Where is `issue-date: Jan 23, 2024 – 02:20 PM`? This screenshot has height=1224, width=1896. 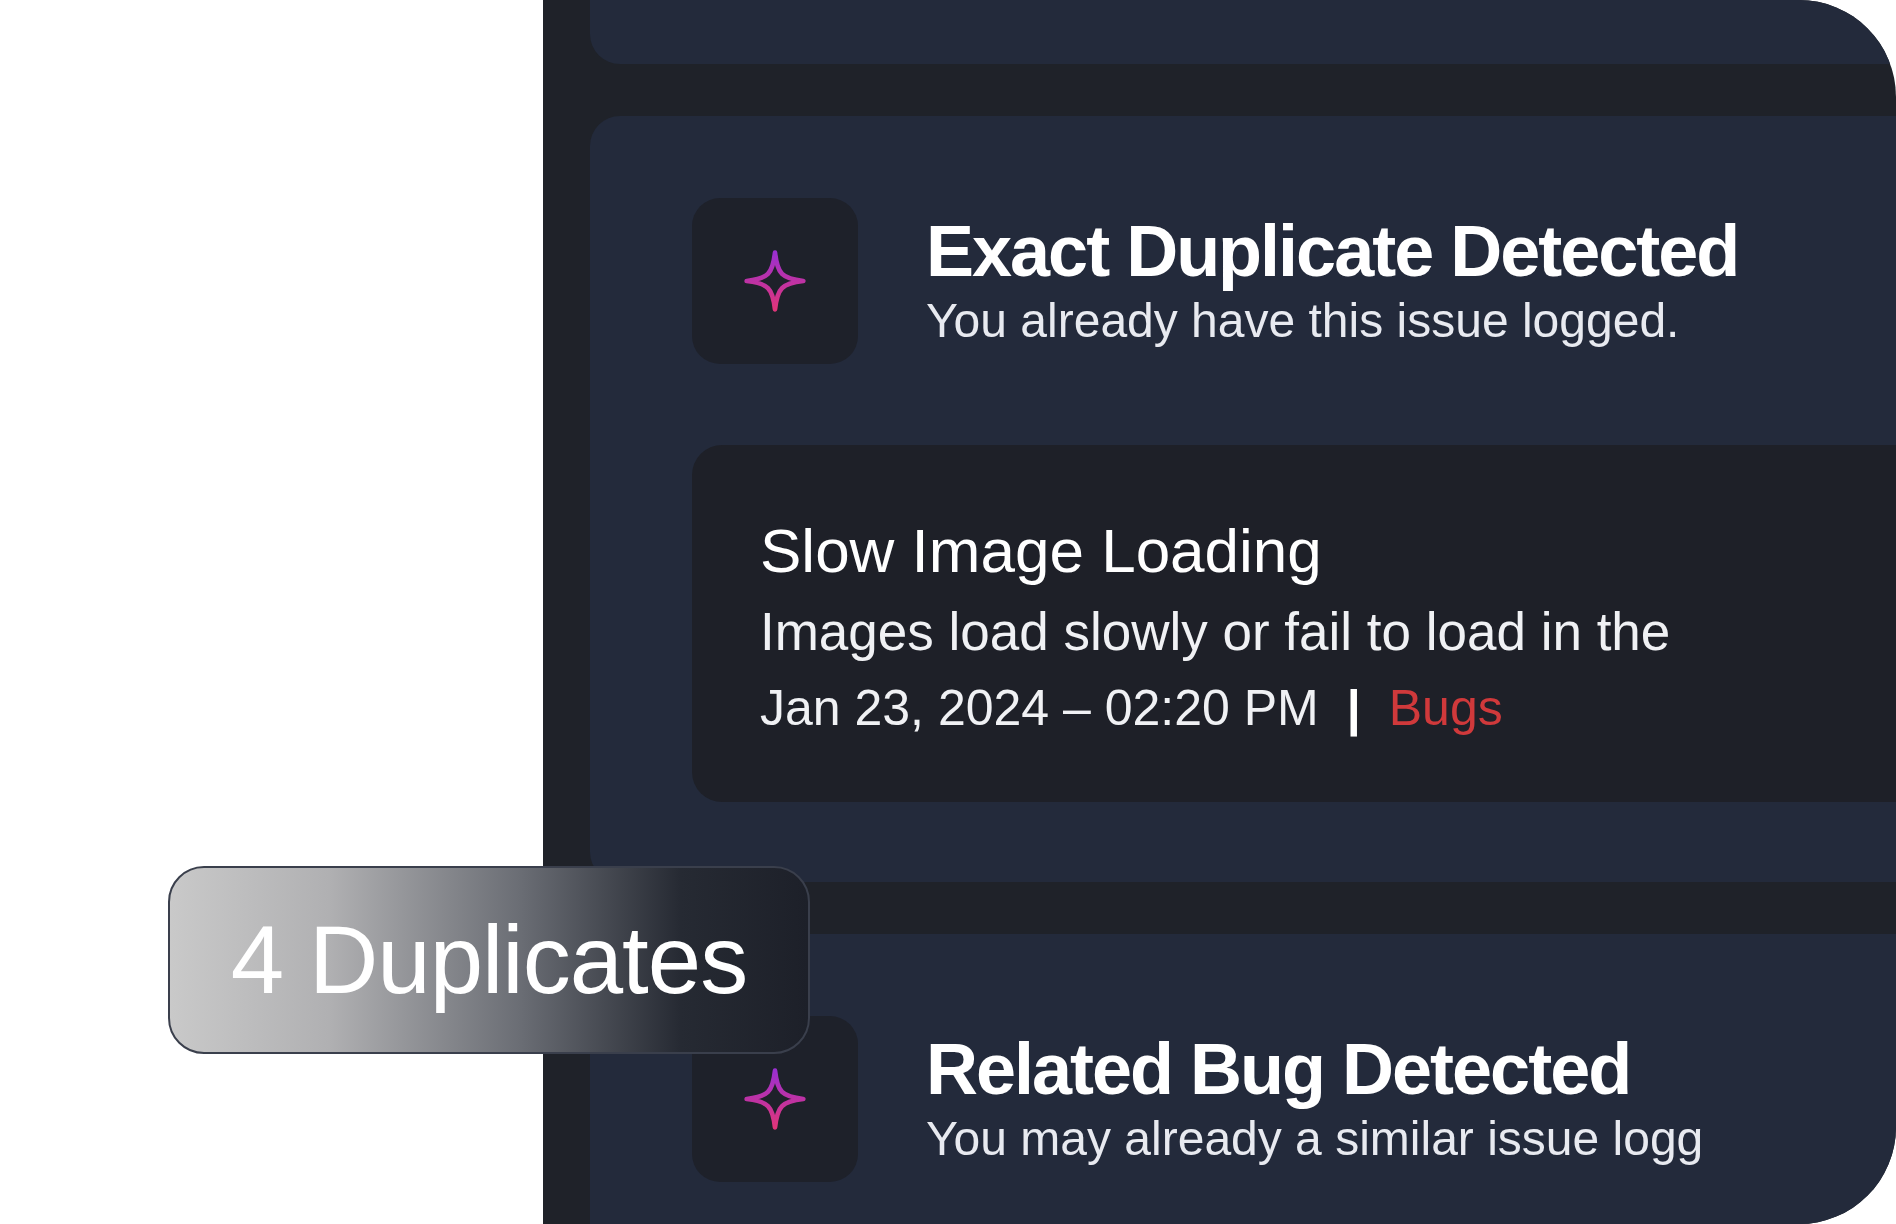 issue-date: Jan 23, 2024 – 02:20 PM is located at coordinates (1039, 708).